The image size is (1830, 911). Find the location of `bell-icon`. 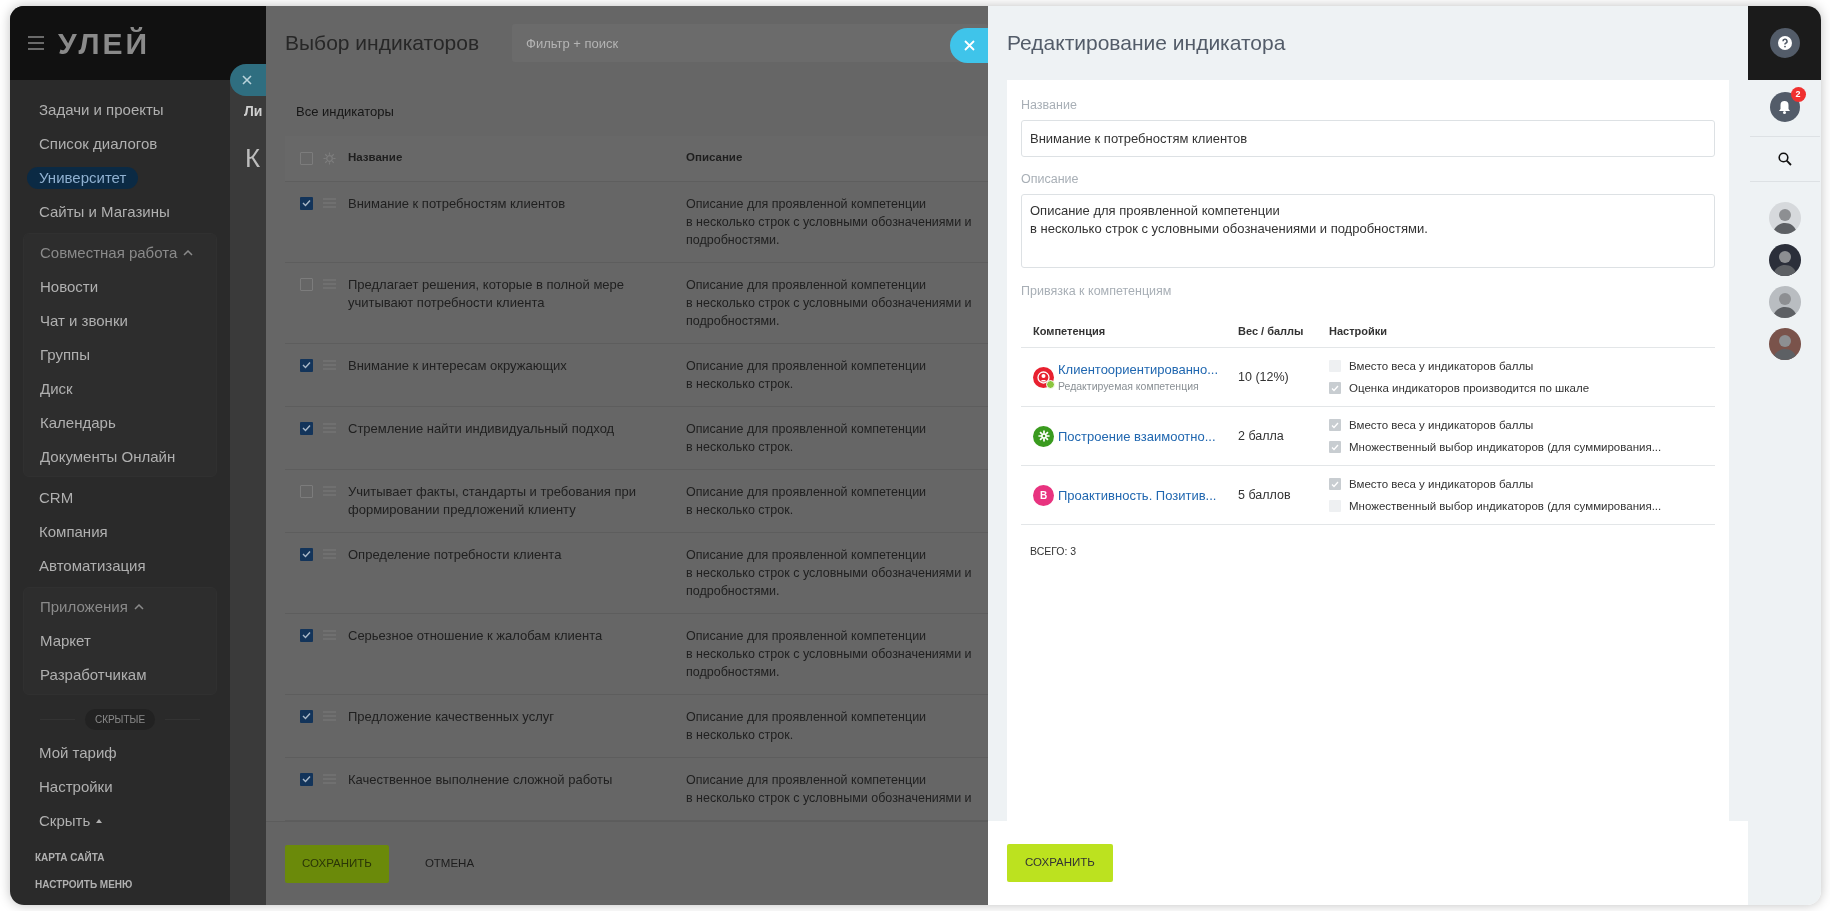

bell-icon is located at coordinates (1784, 107).